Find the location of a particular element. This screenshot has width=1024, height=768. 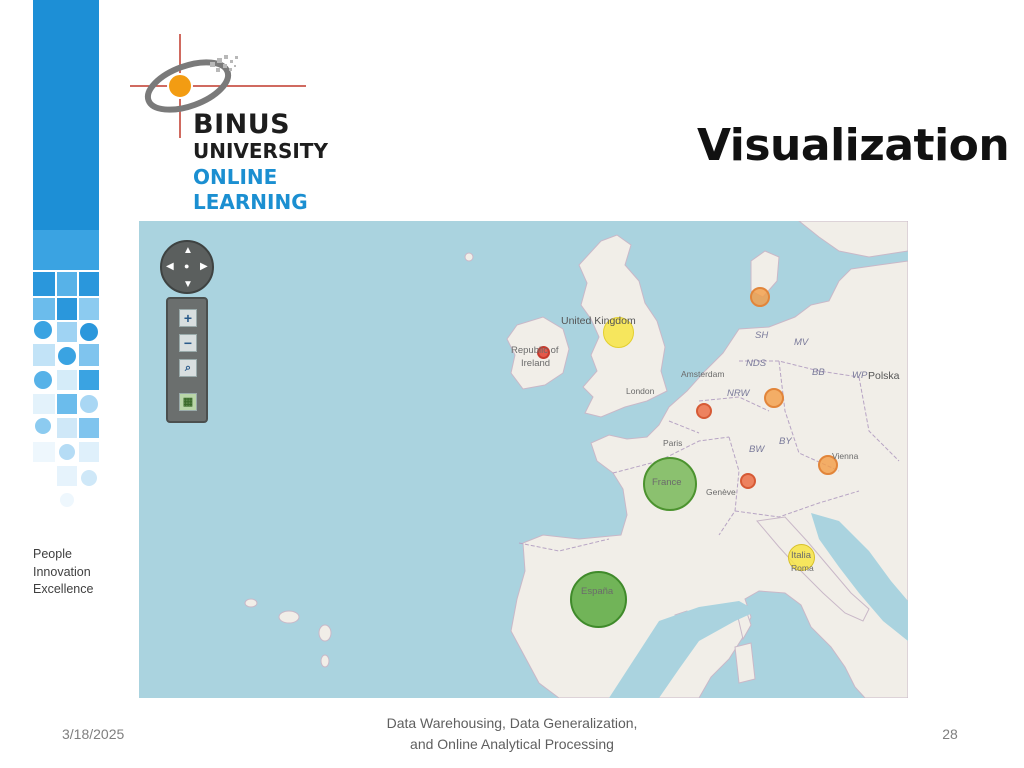

map-label-roma: Roma is located at coordinates (802, 568).